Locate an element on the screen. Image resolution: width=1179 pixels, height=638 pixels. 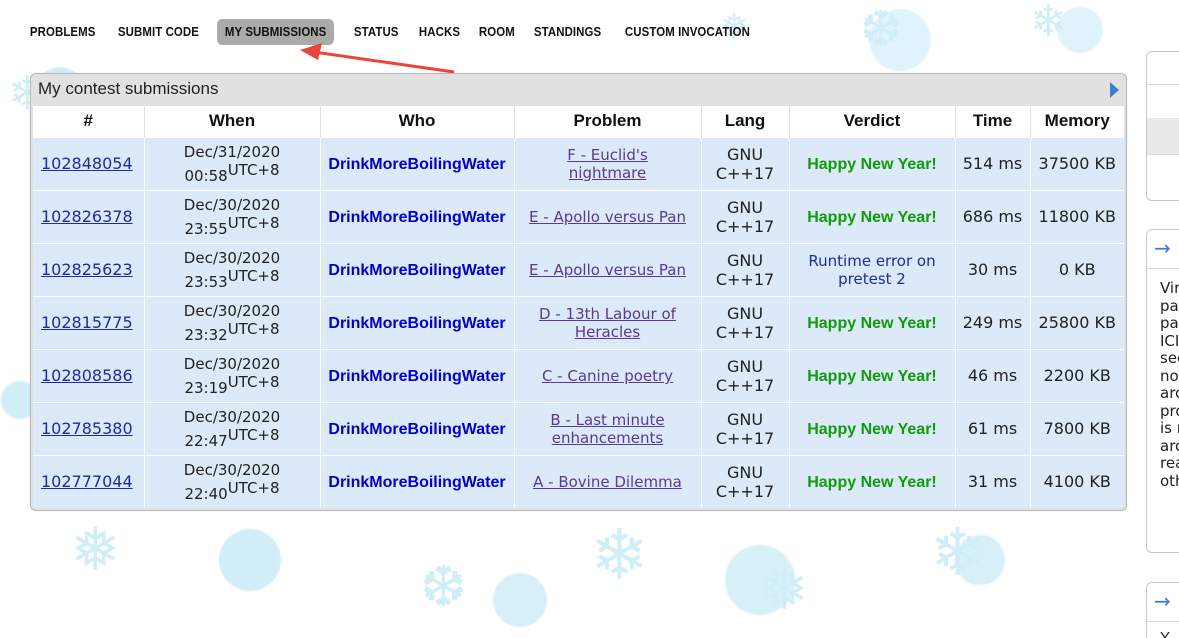
problem-link: F - Euclid's nightmare is located at coordinates (608, 164).